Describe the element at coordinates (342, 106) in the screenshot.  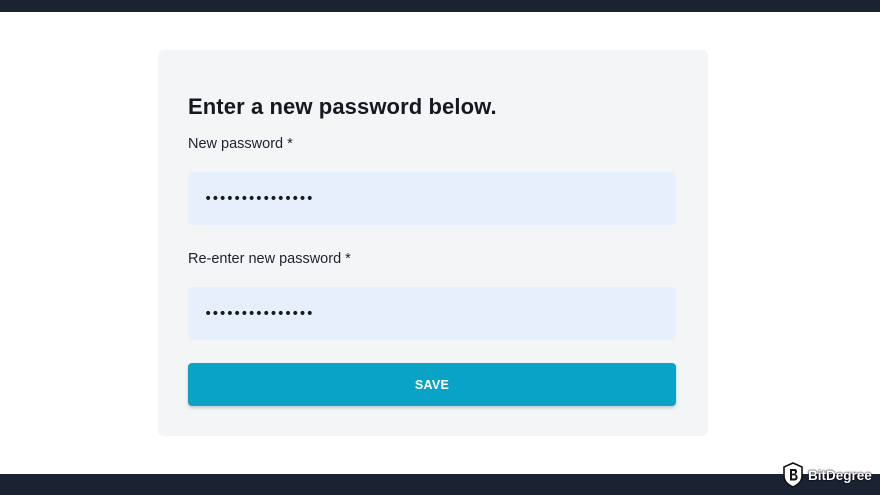
I see `form-heading: Enter a new password below.` at that location.